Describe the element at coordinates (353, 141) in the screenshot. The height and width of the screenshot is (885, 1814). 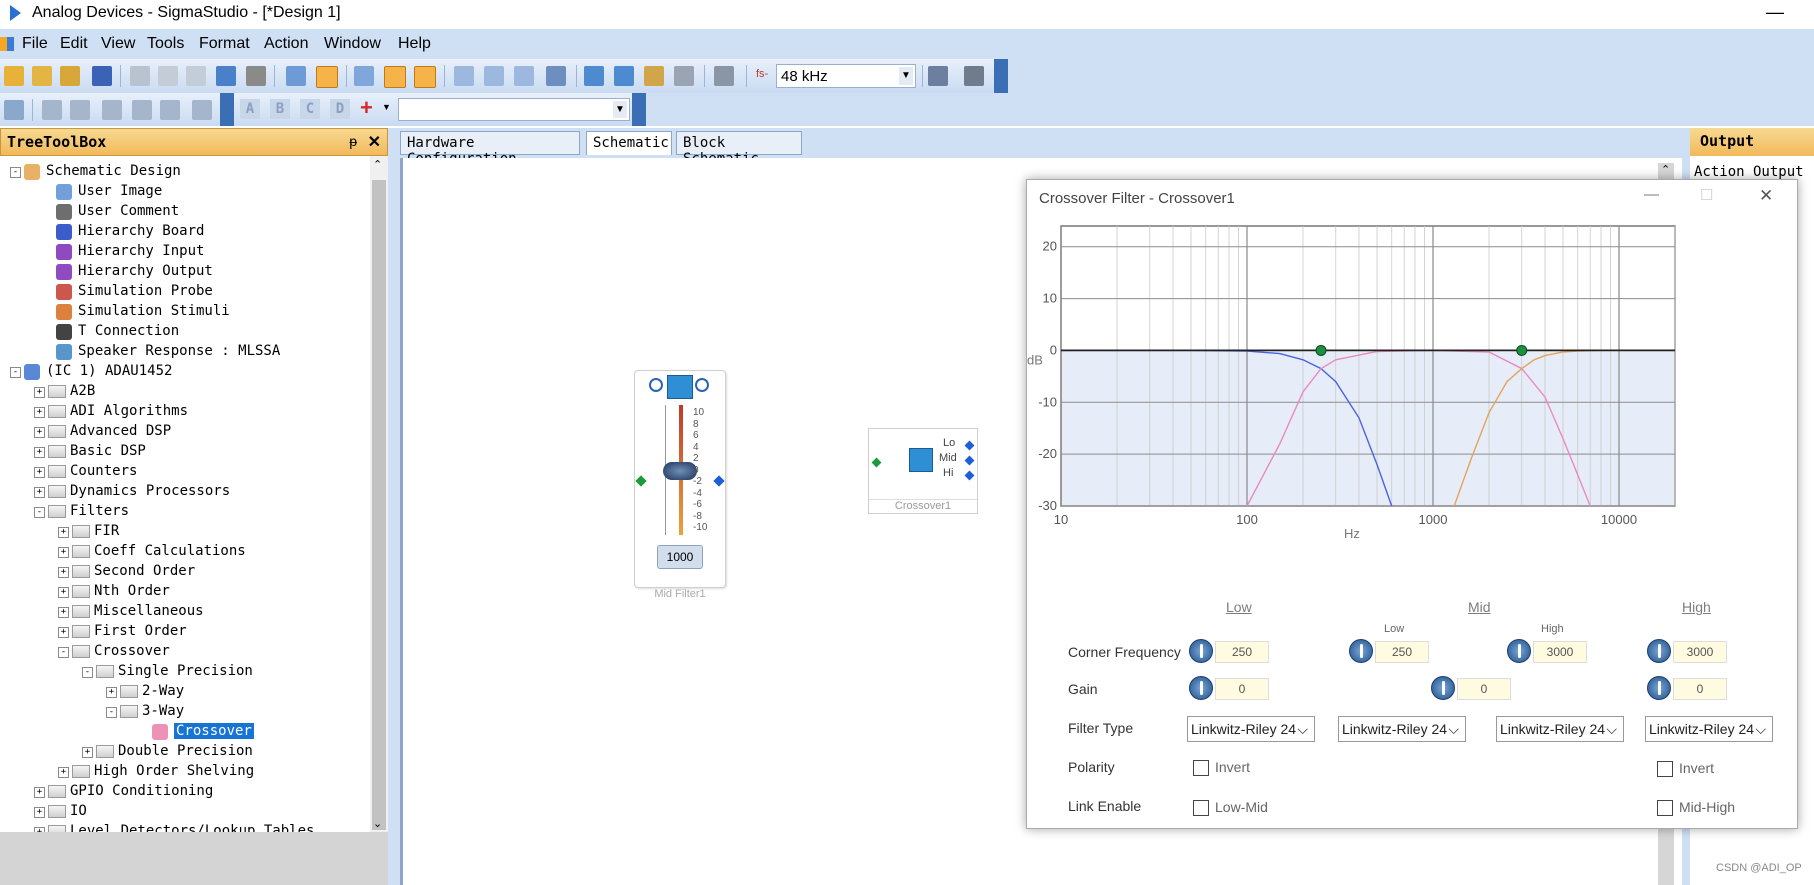
I see `pin-icon: ᵽ` at that location.